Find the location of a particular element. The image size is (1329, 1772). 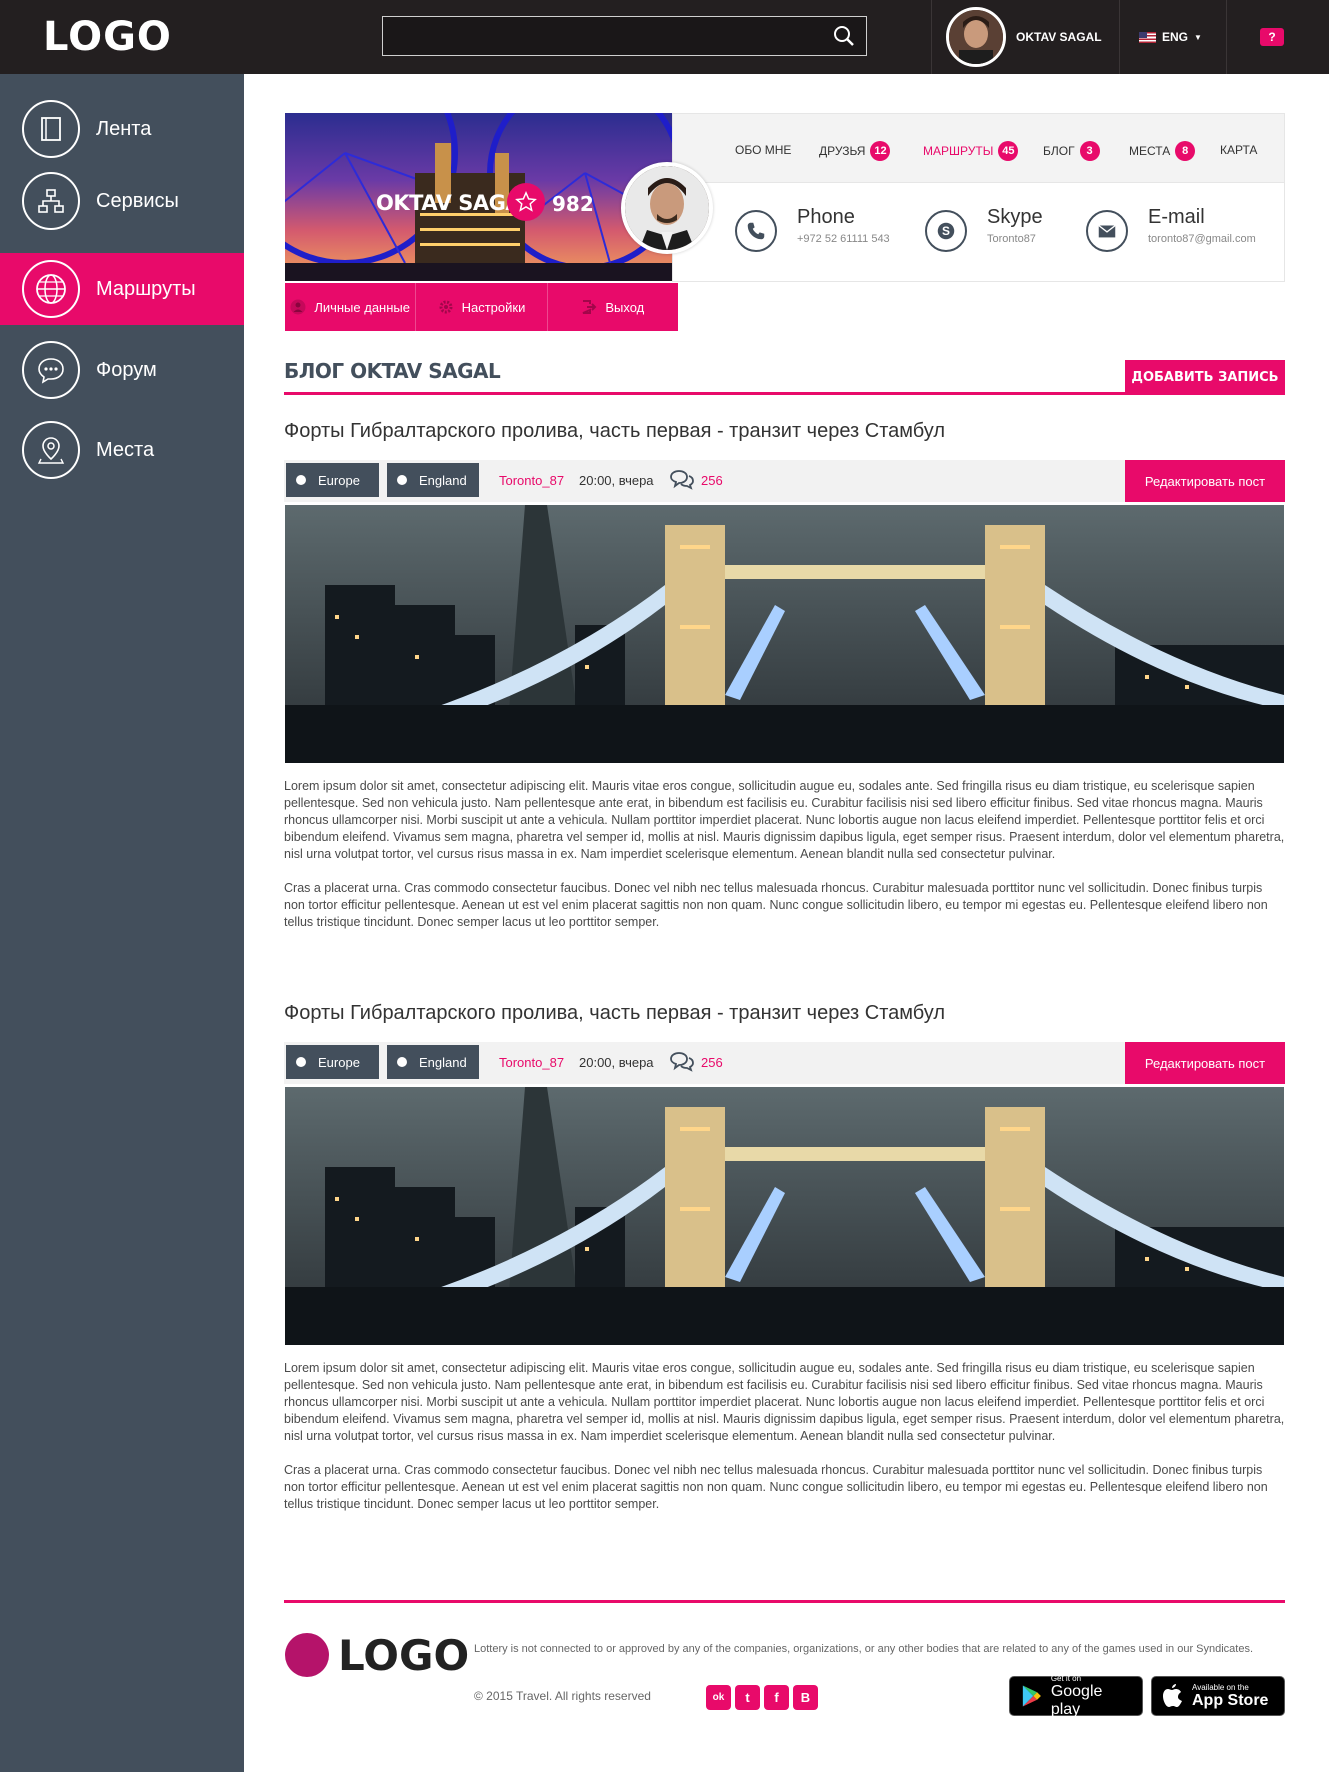

sidebar-item-label: Маршруты is located at coordinates (146, 288).